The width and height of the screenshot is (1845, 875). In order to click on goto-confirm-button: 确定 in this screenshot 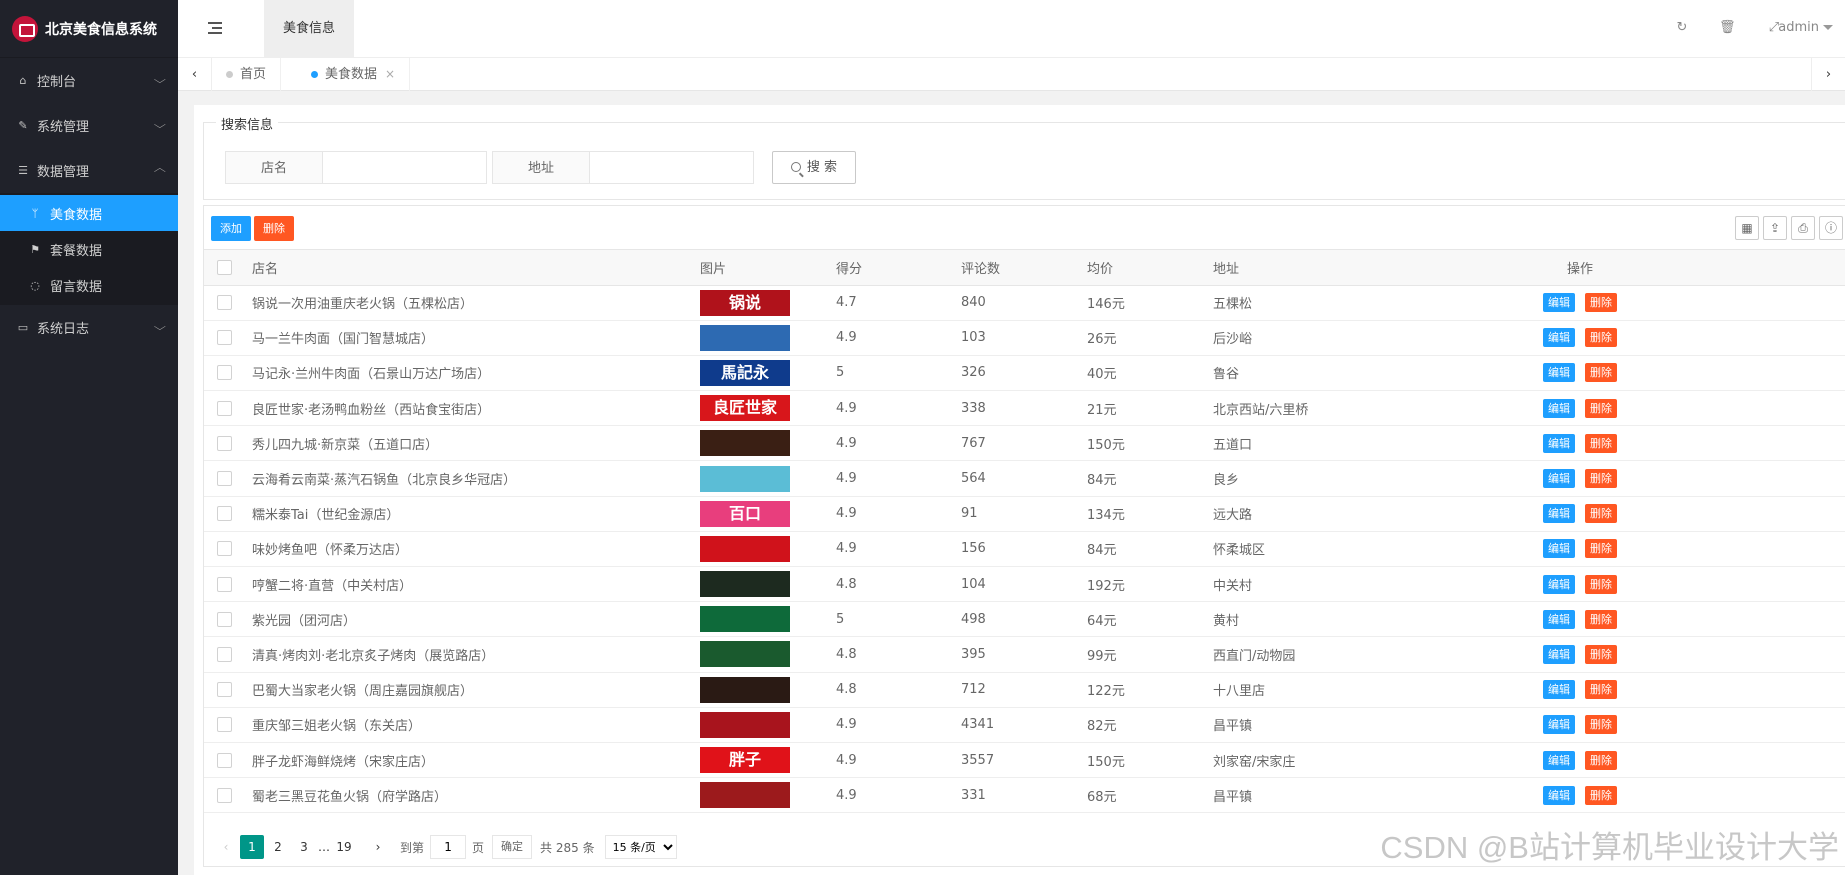, I will do `click(512, 847)`.